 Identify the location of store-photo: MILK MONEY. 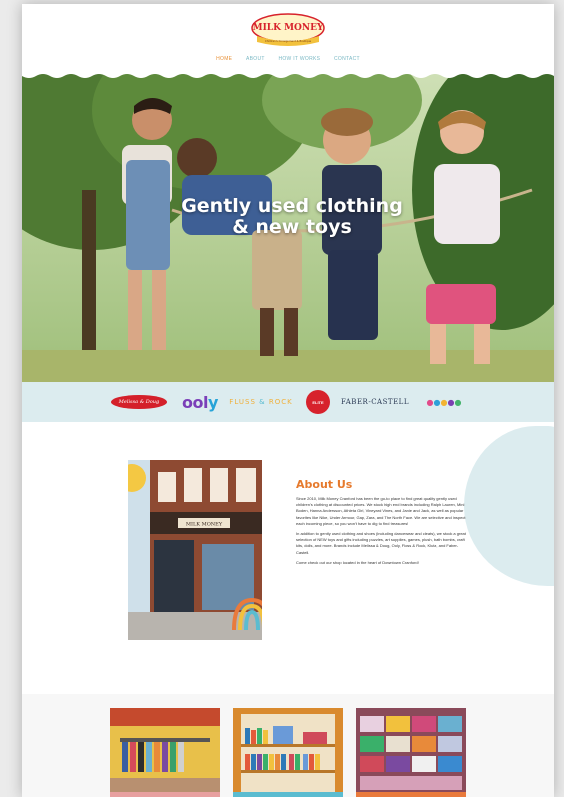
(195, 550).